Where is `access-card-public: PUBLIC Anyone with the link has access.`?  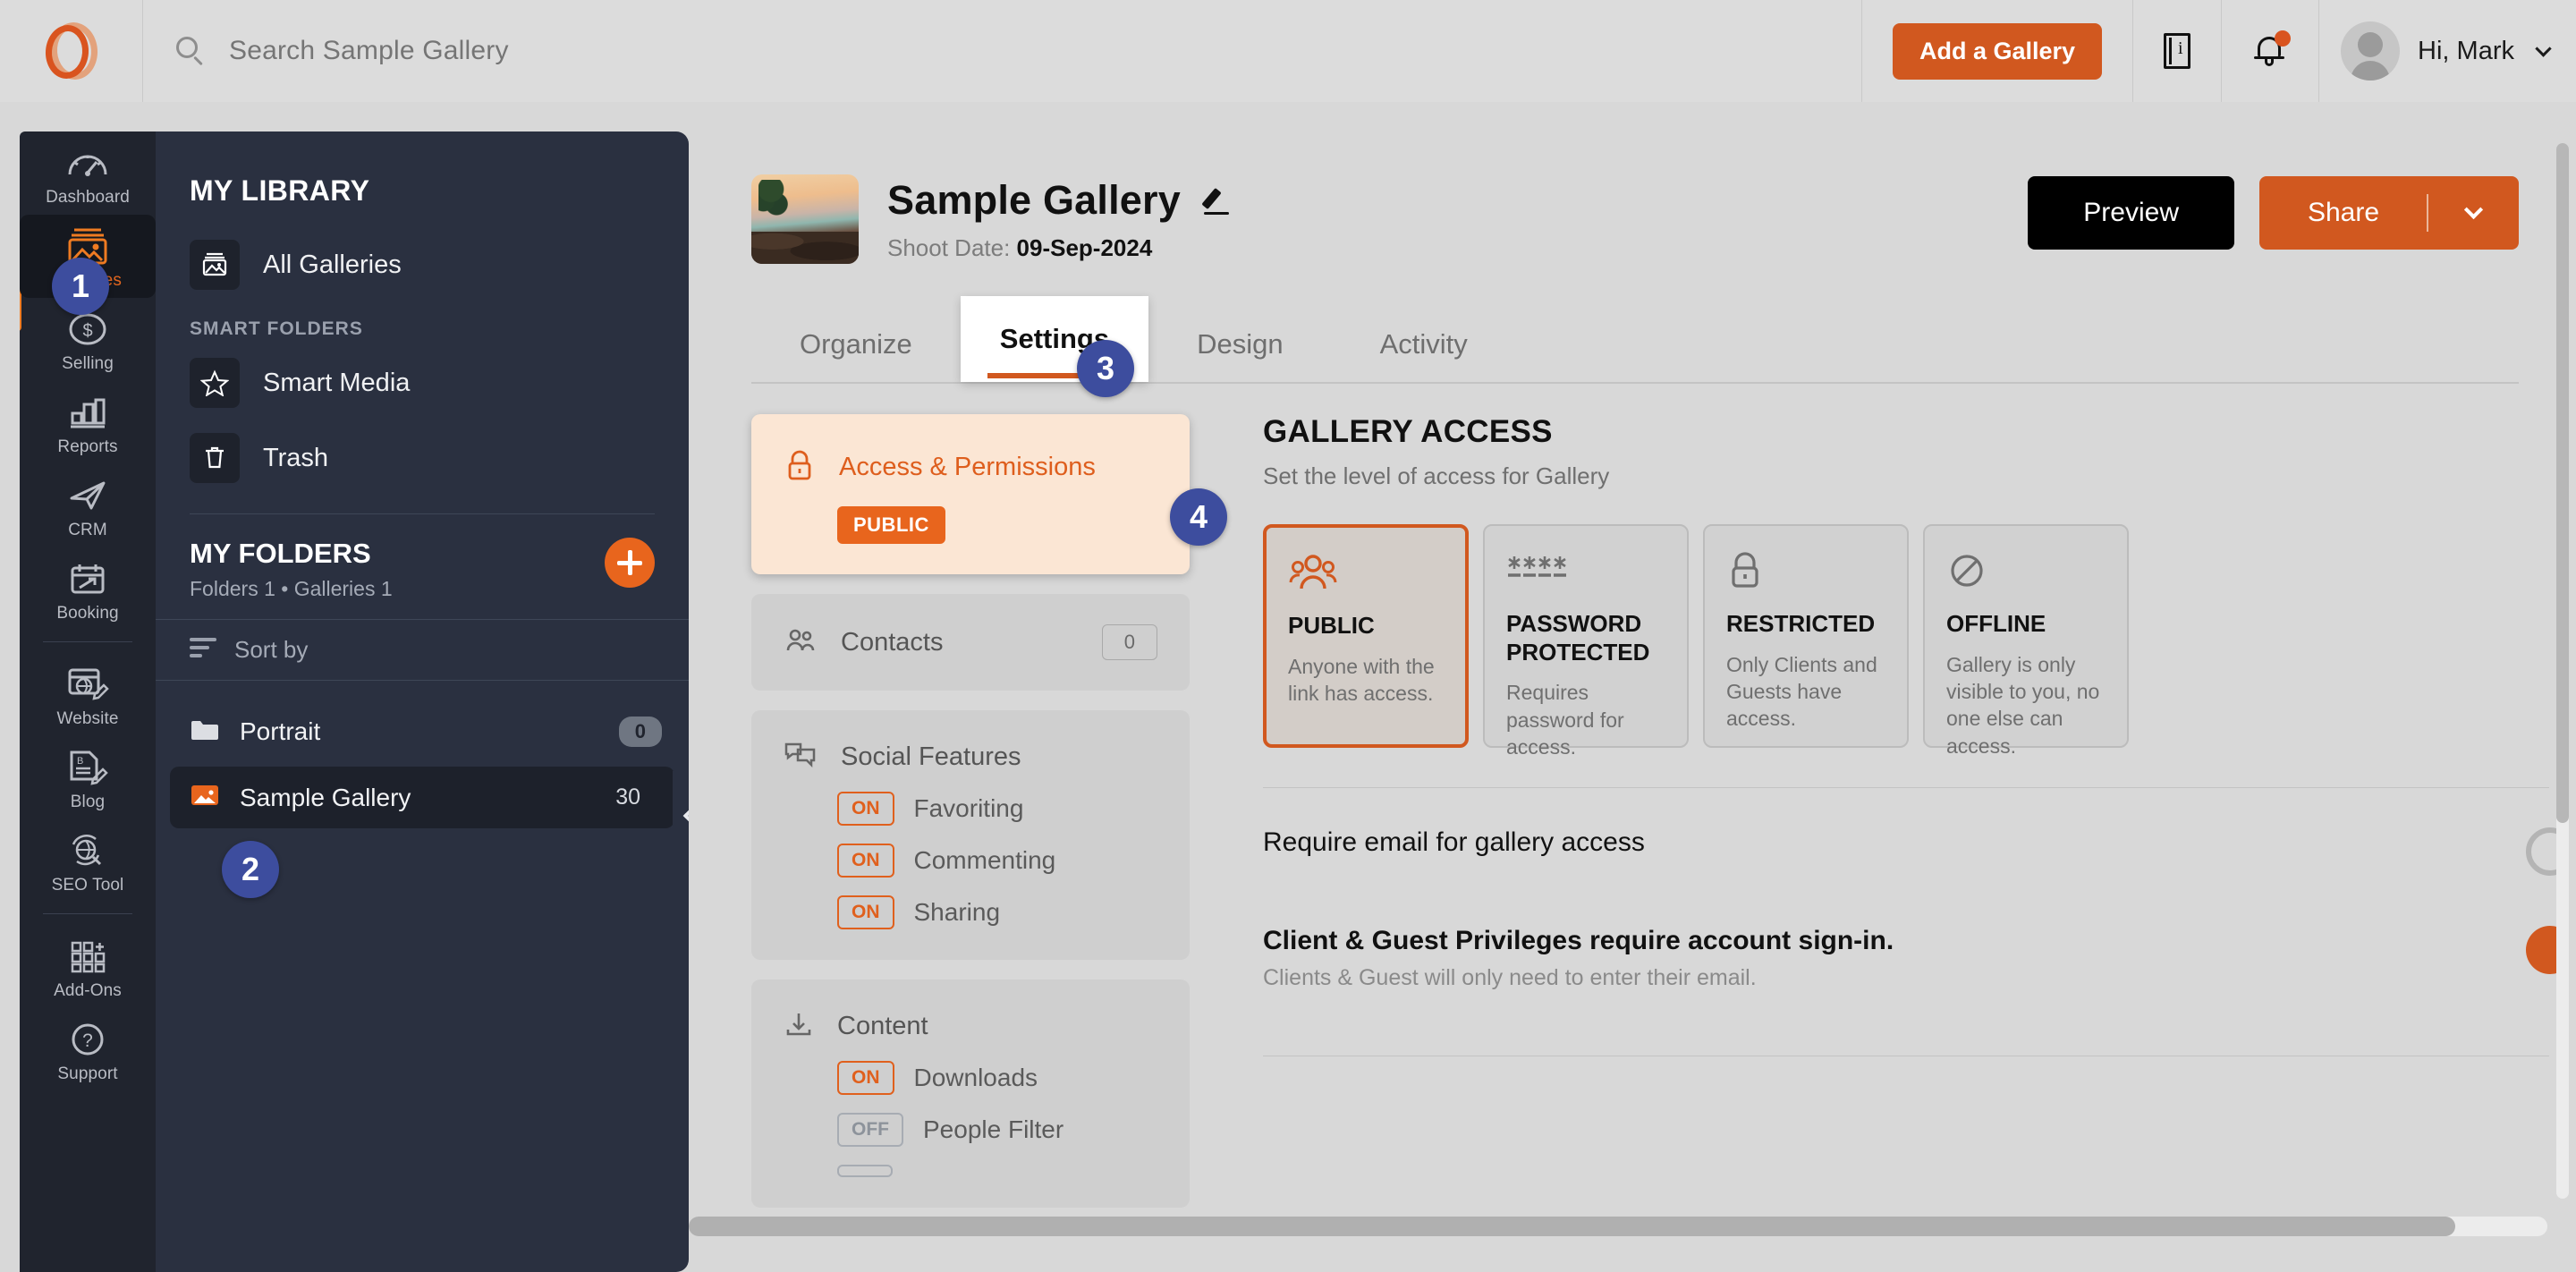 access-card-public: PUBLIC Anyone with the link has access. is located at coordinates (1366, 636).